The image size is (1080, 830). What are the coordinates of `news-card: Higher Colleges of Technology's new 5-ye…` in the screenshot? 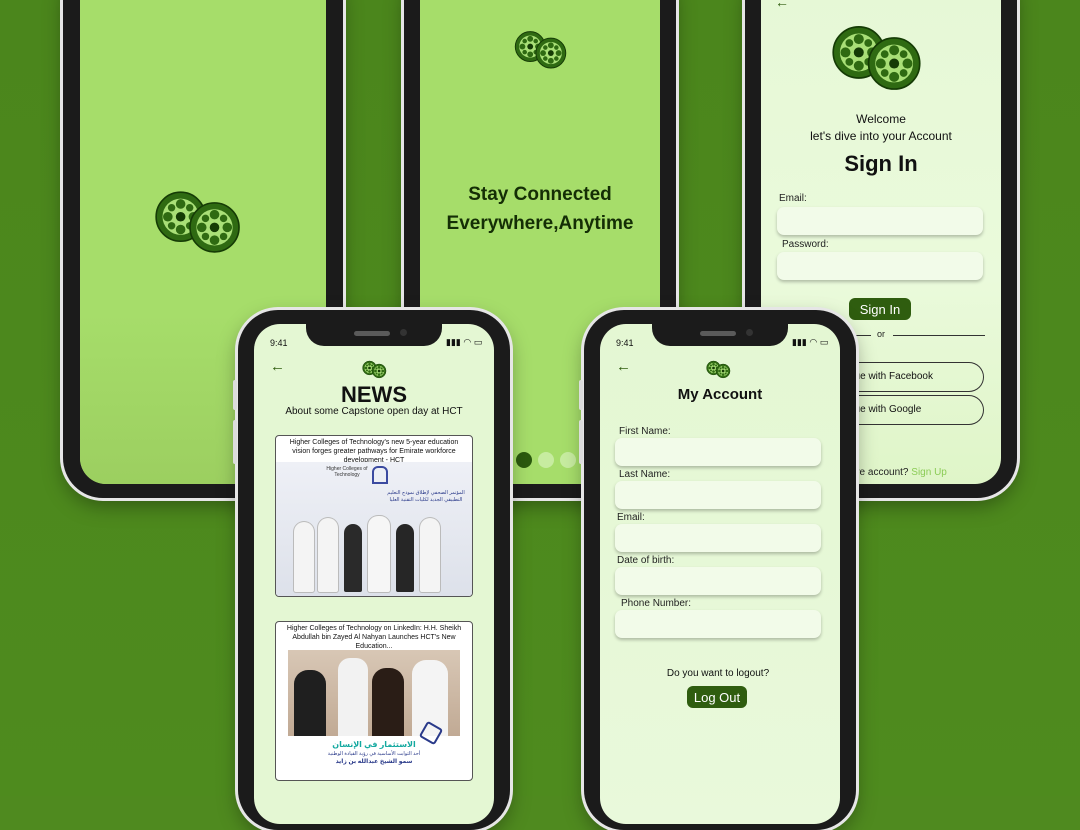 It's located at (374, 516).